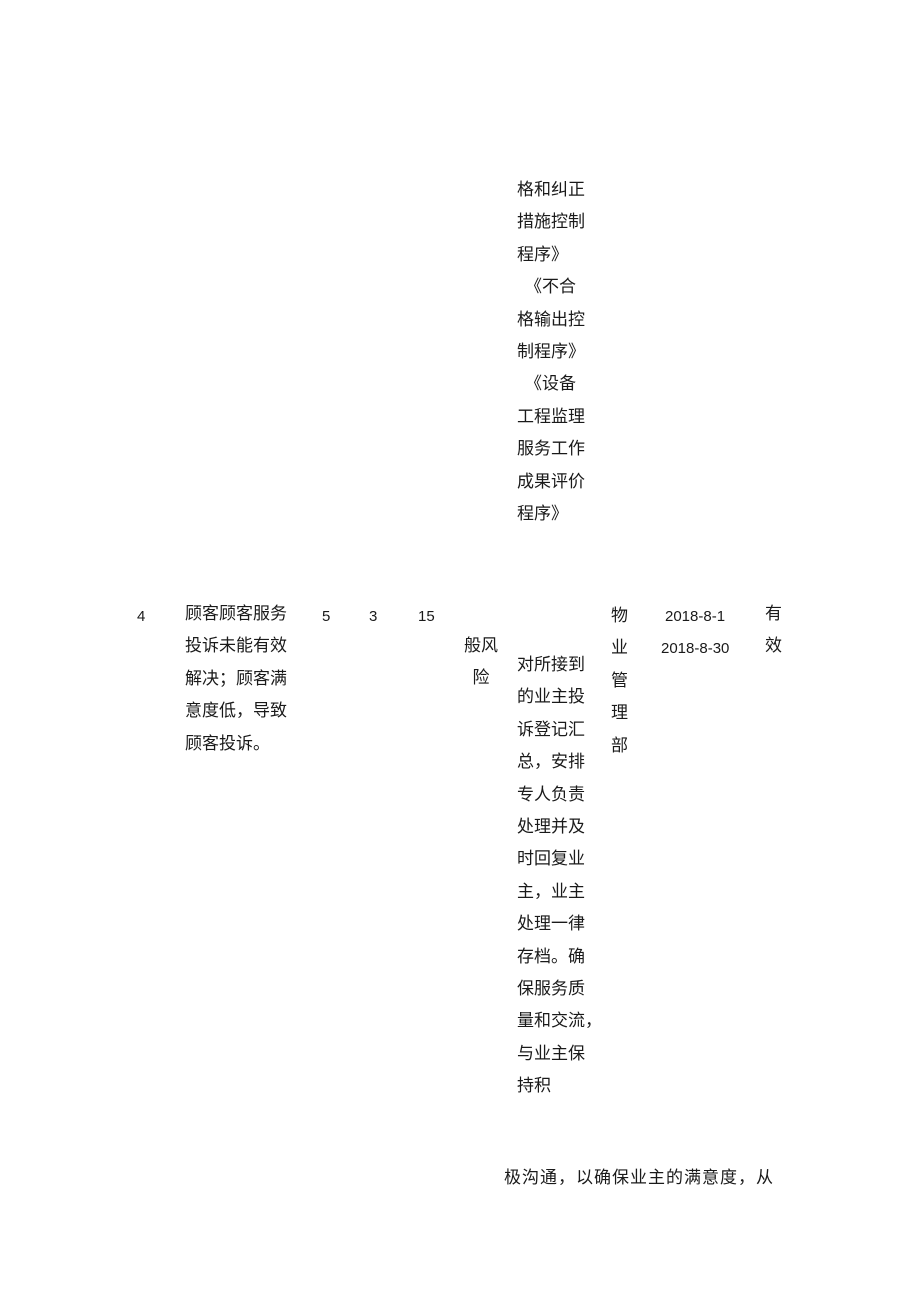  What do you see at coordinates (551, 190) in the screenshot?
I see `procedure-line: 格和纠正` at bounding box center [551, 190].